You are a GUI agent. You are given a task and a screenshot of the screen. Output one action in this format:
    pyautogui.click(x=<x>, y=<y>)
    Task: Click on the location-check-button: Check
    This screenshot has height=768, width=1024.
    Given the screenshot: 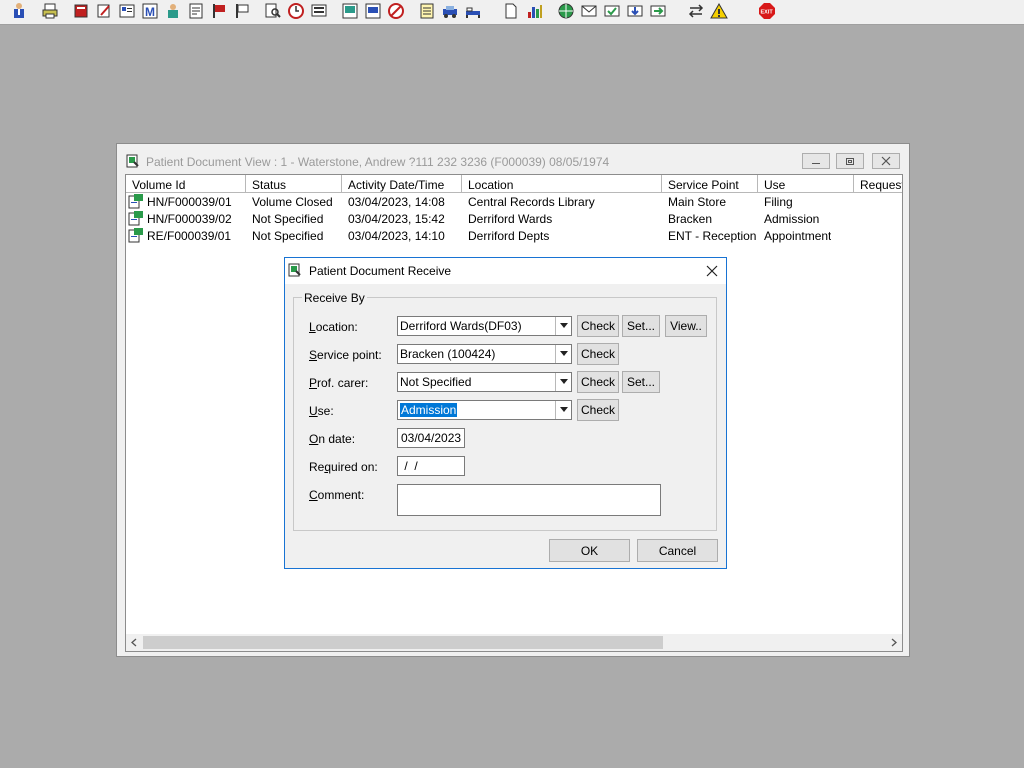 What is the action you would take?
    pyautogui.click(x=598, y=326)
    